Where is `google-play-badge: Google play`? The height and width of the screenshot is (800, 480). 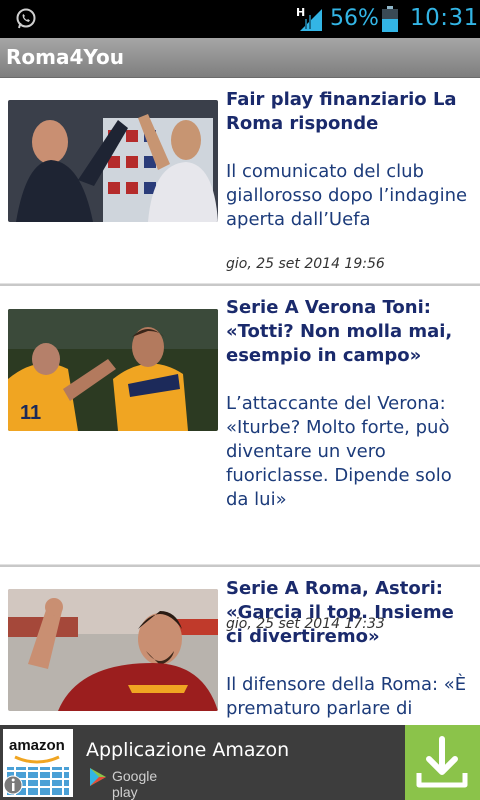
google-play-badge: Google play is located at coordinates (122, 783).